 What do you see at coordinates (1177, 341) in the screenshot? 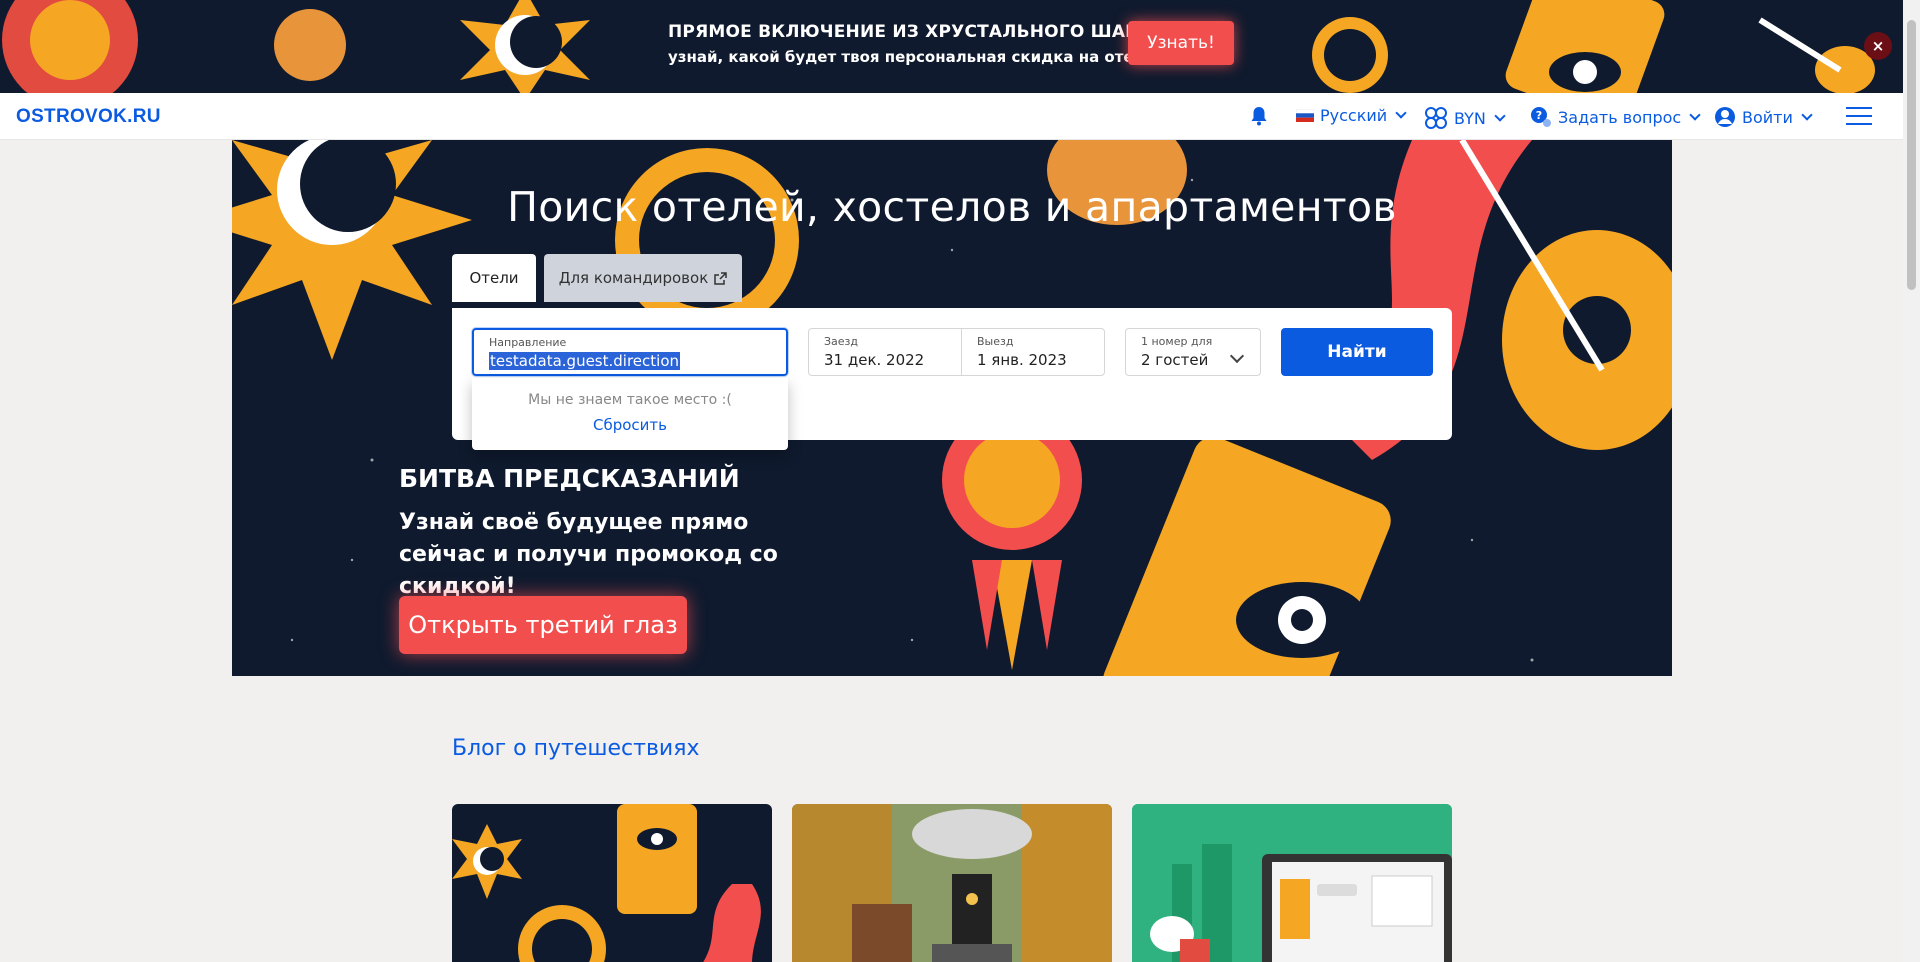
I see `guests-label: 1 номер для` at bounding box center [1177, 341].